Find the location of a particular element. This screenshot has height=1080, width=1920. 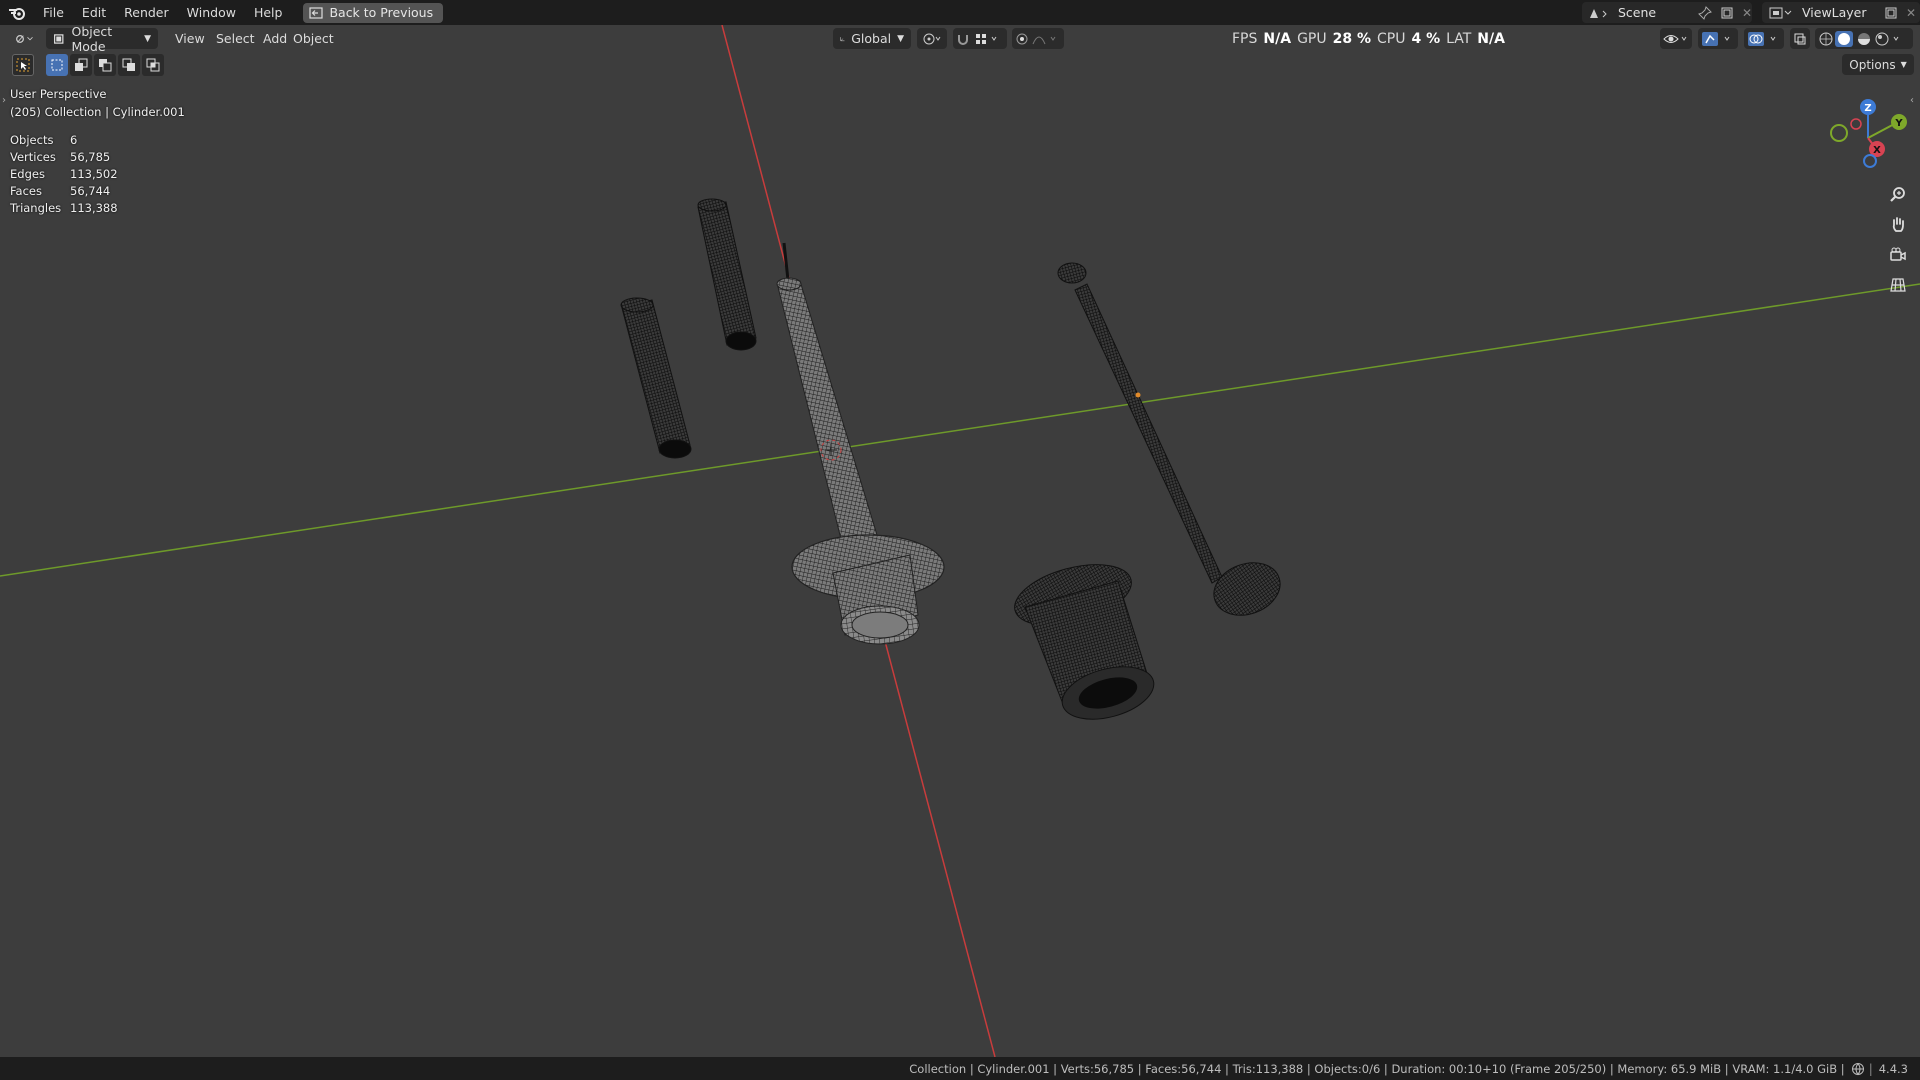

gizmo-x-label: X is located at coordinates (1877, 150).